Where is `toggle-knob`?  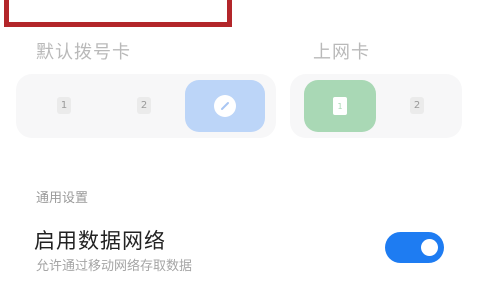
toggle-knob is located at coordinates (429, 247).